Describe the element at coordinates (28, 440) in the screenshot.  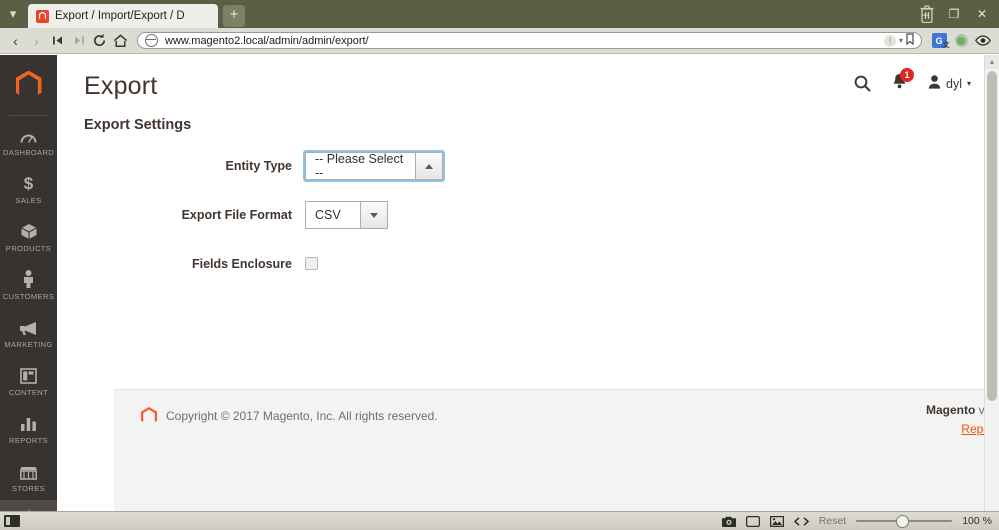
I see `sidebar-label: REPORTS` at that location.